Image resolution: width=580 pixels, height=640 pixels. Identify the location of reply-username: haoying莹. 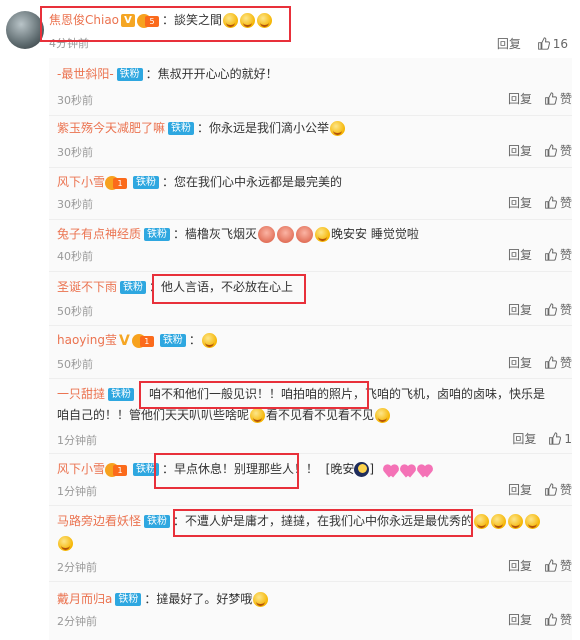
(87, 340).